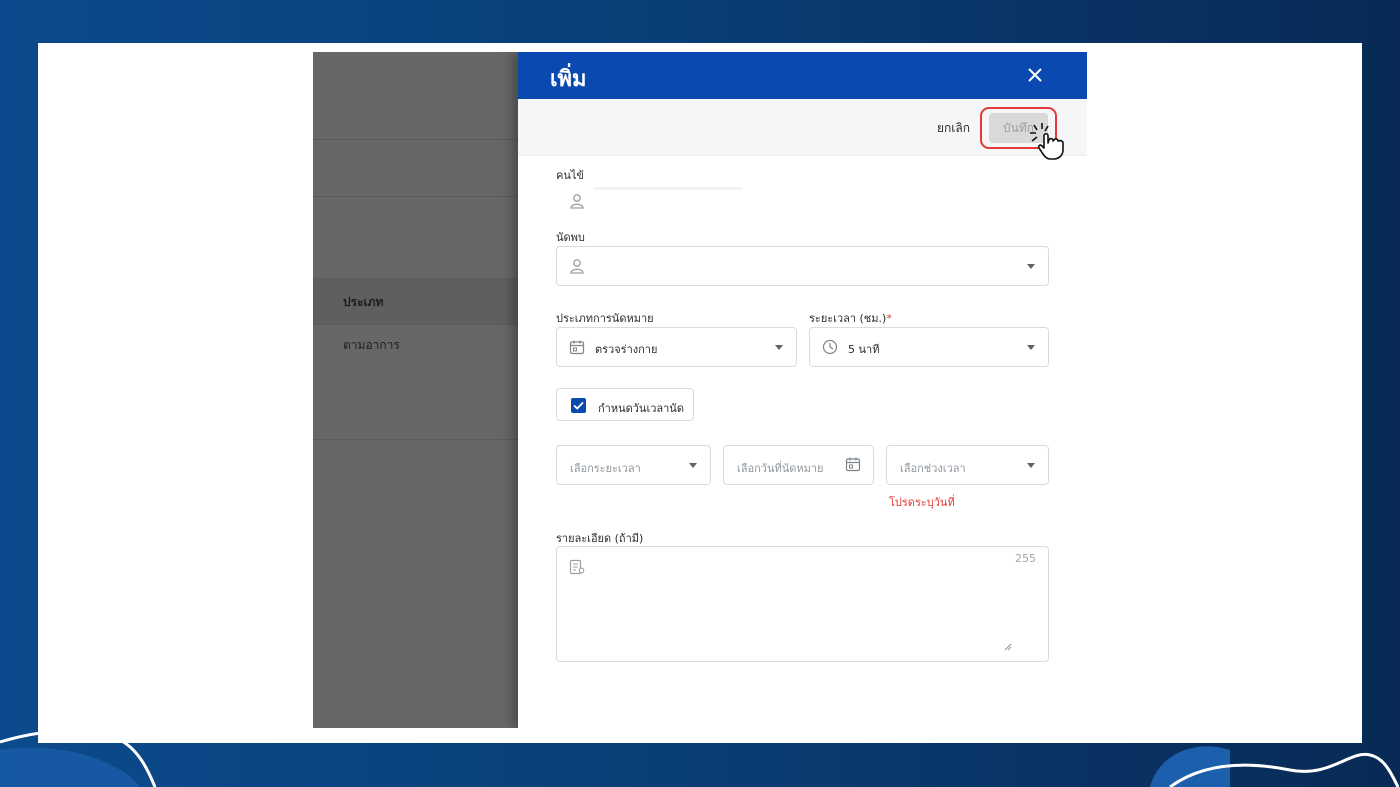  Describe the element at coordinates (676, 347) in the screenshot. I see `appointment-type-select: ตรวจร่างกาย` at that location.